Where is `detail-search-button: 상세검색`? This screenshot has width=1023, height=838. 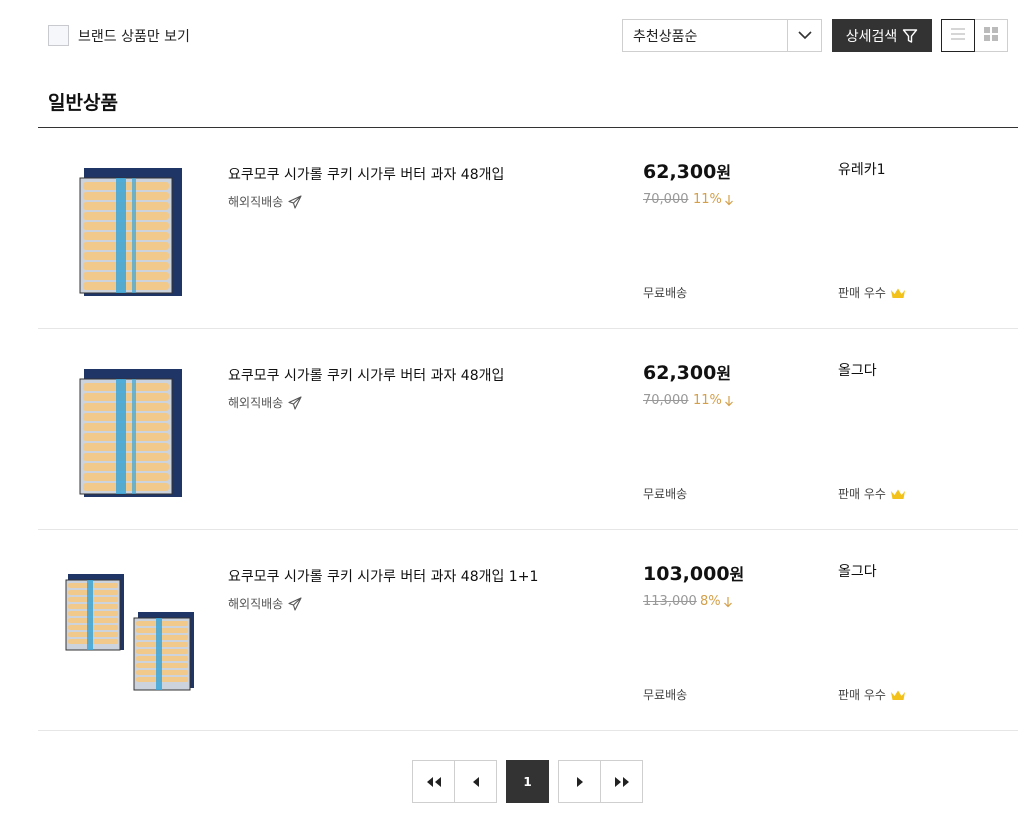 detail-search-button: 상세검색 is located at coordinates (882, 35).